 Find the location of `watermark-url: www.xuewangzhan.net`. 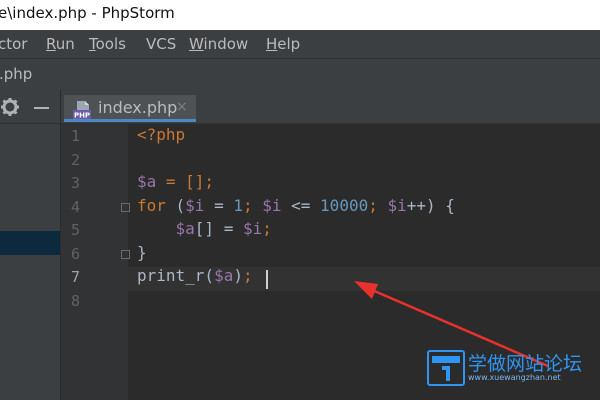

watermark-url: www.xuewangzhan.net is located at coordinates (514, 377).